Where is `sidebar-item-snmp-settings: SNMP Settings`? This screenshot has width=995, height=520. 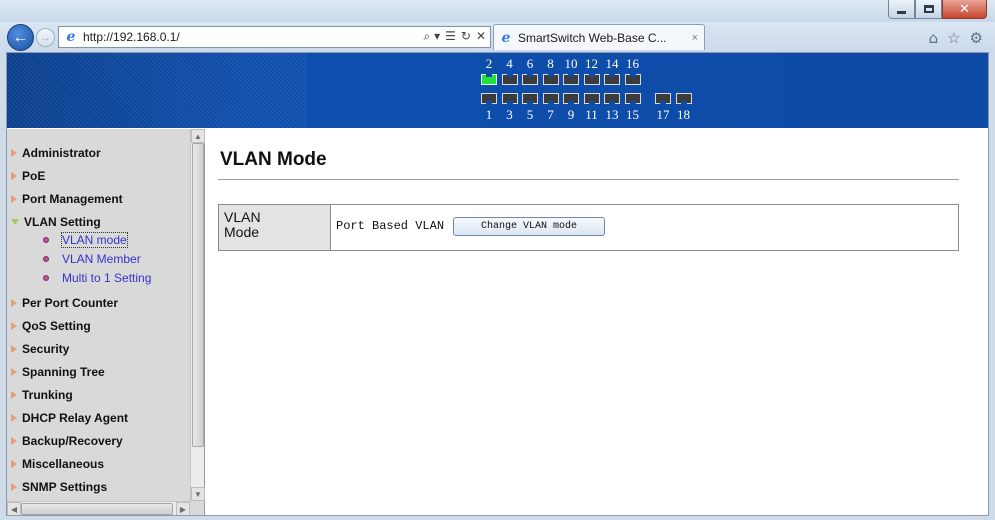
sidebar-item-snmp-settings: SNMP Settings is located at coordinates (59, 487).